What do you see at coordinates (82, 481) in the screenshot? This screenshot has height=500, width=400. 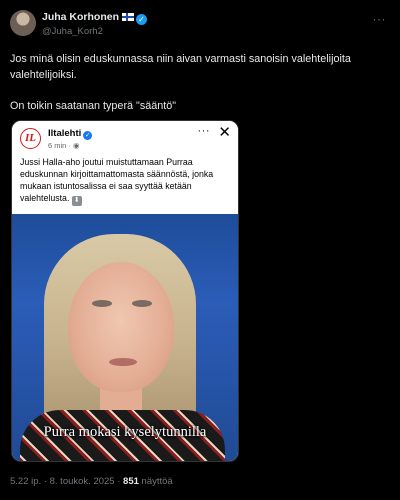 I see `post-date: 8. toukok. 2025` at bounding box center [82, 481].